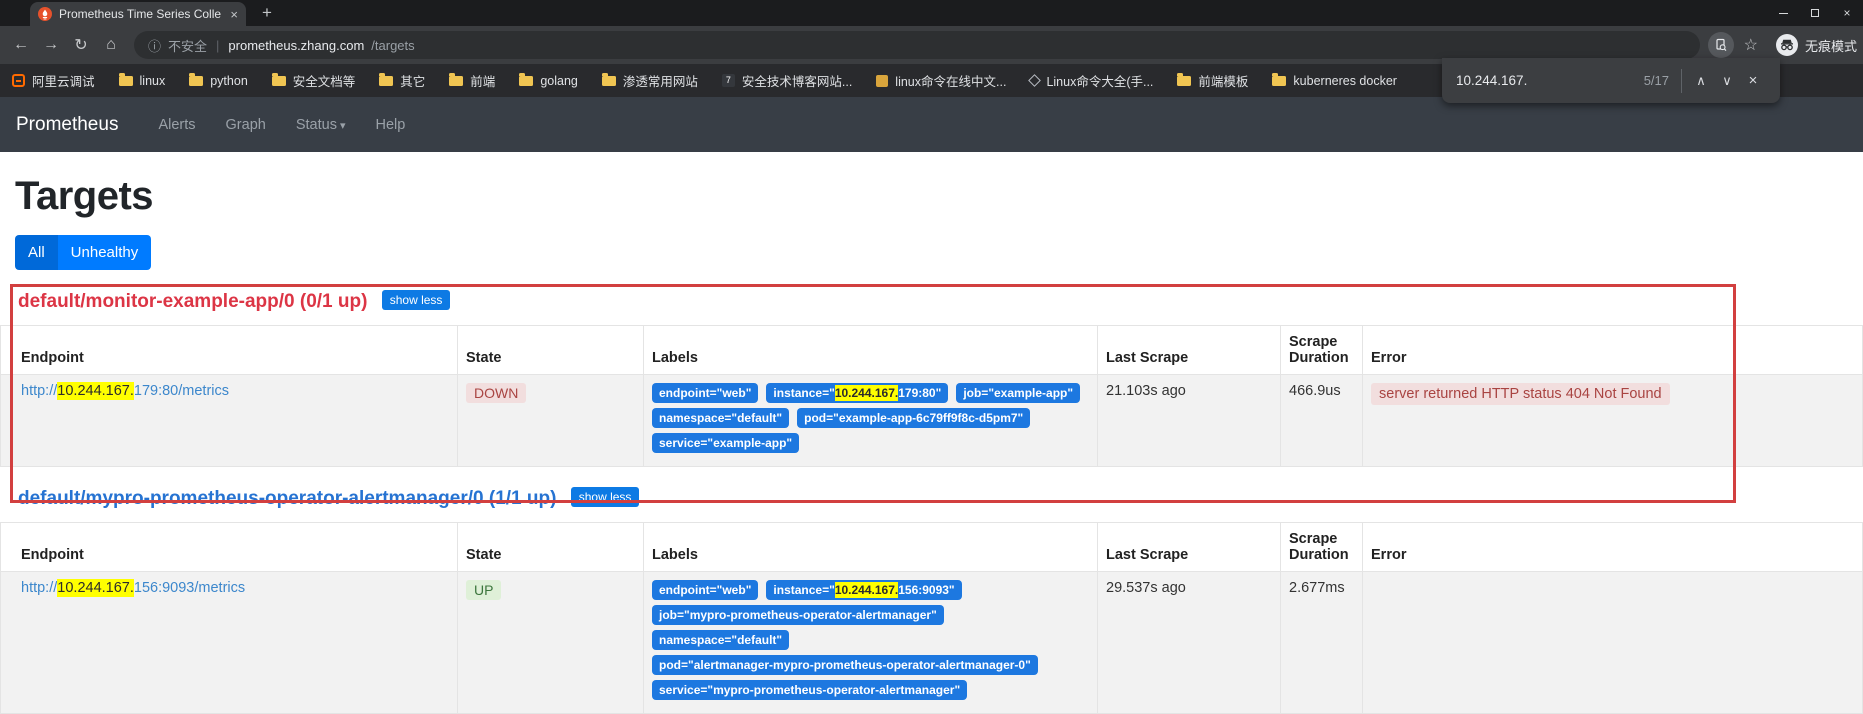 The height and width of the screenshot is (714, 1863). What do you see at coordinates (234, 14) in the screenshot?
I see `tab-close-icon: ×` at bounding box center [234, 14].